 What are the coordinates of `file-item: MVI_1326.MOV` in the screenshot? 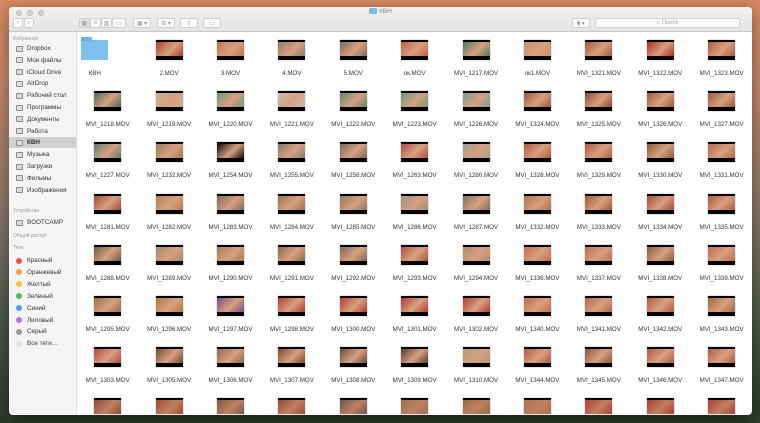 It's located at (660, 116).